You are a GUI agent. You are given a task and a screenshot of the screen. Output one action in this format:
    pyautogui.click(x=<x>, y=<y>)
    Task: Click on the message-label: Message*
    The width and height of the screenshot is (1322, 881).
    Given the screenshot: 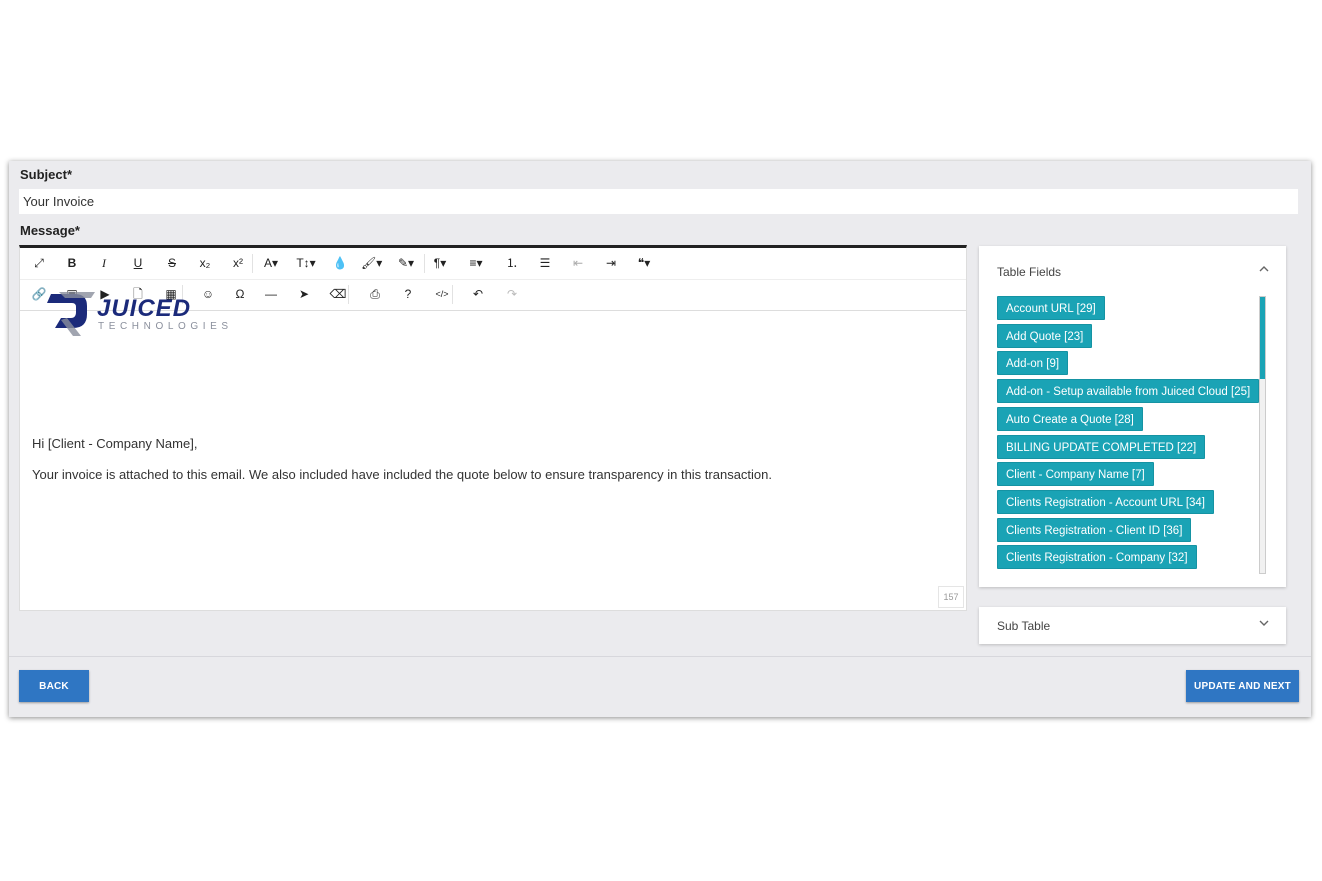 What is the action you would take?
    pyautogui.click(x=50, y=230)
    